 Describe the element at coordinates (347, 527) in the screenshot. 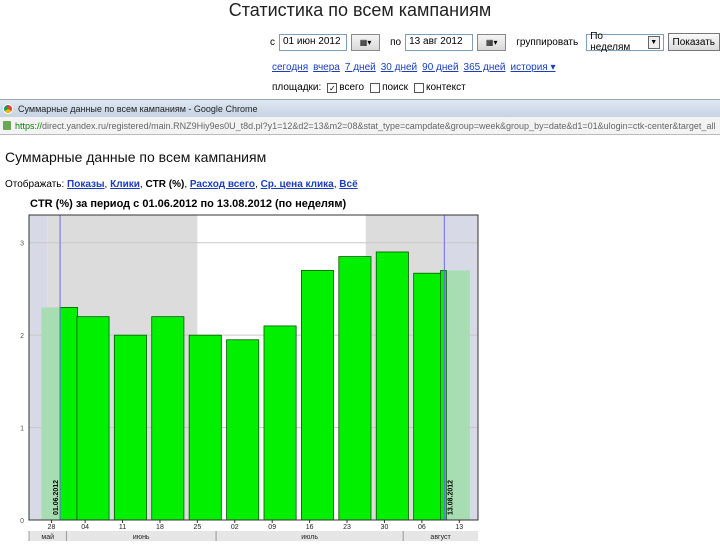

I see `x-tick-label: 23` at that location.